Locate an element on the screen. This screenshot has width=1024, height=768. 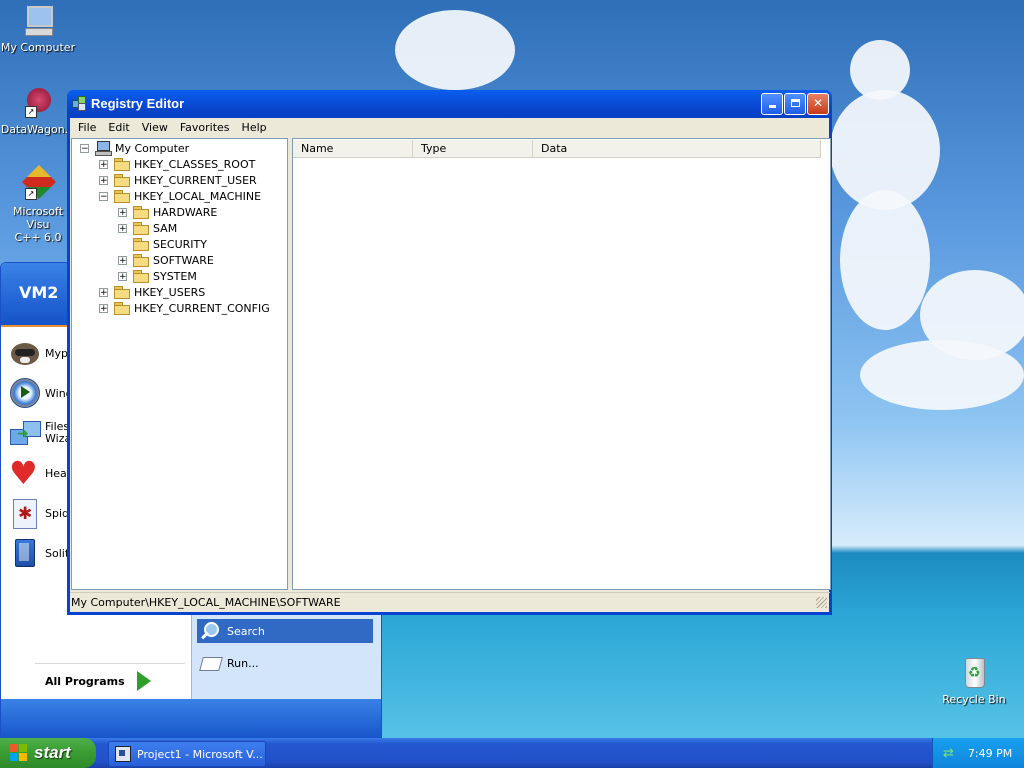
start-menu-item-label: Myp is located at coordinates (56, 353).